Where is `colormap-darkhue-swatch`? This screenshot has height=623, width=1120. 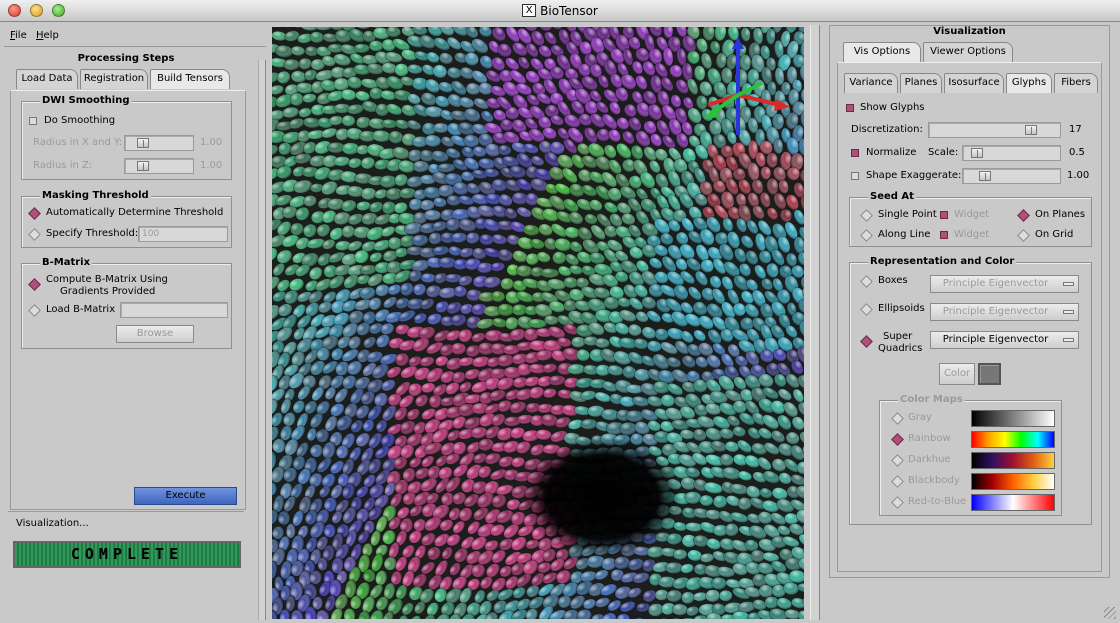
colormap-darkhue-swatch is located at coordinates (1013, 460).